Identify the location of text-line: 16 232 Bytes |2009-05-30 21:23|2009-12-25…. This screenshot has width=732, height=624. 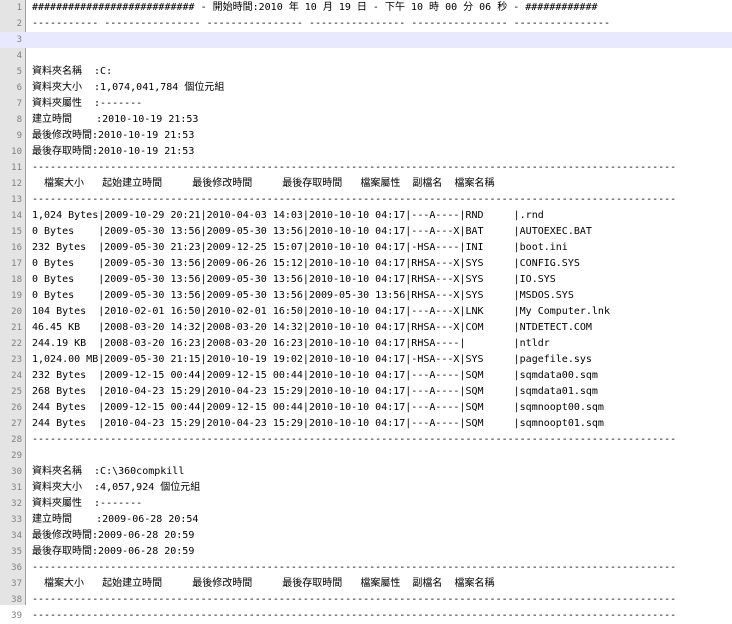
(366, 248).